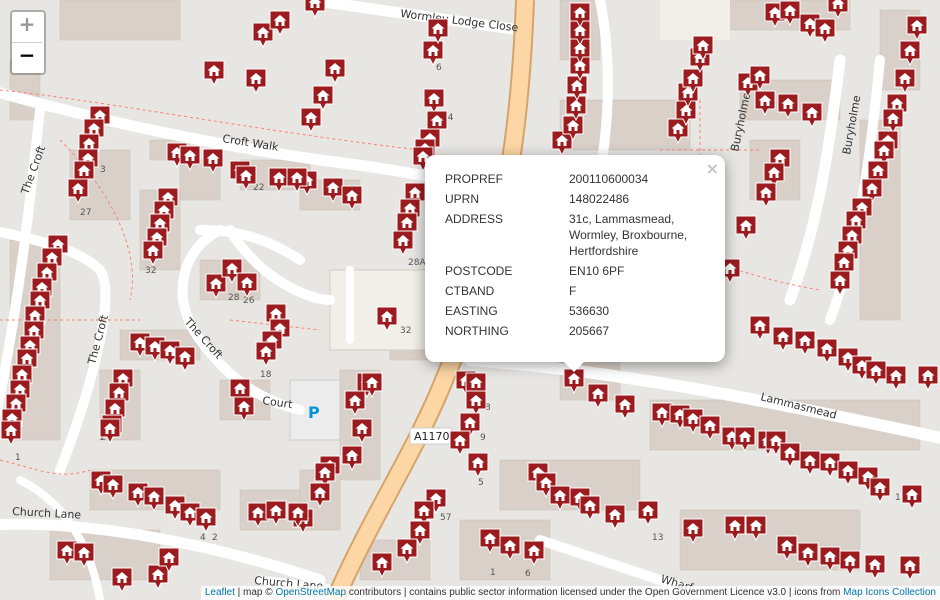 The width and height of the screenshot is (940, 600). Describe the element at coordinates (589, 311) in the screenshot. I see `popup-value: 536630` at that location.